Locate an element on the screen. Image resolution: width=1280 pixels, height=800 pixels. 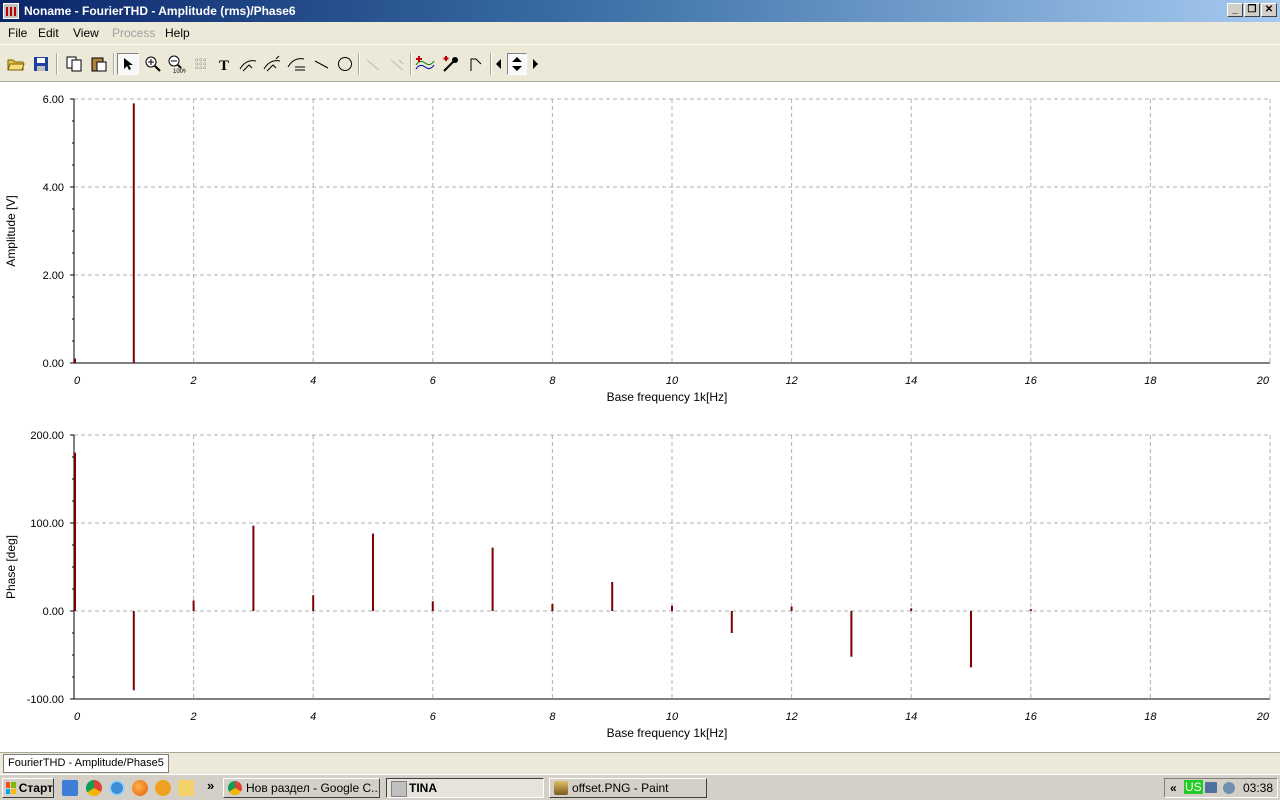
zoom-100-icon: 100% is located at coordinates (177, 64).